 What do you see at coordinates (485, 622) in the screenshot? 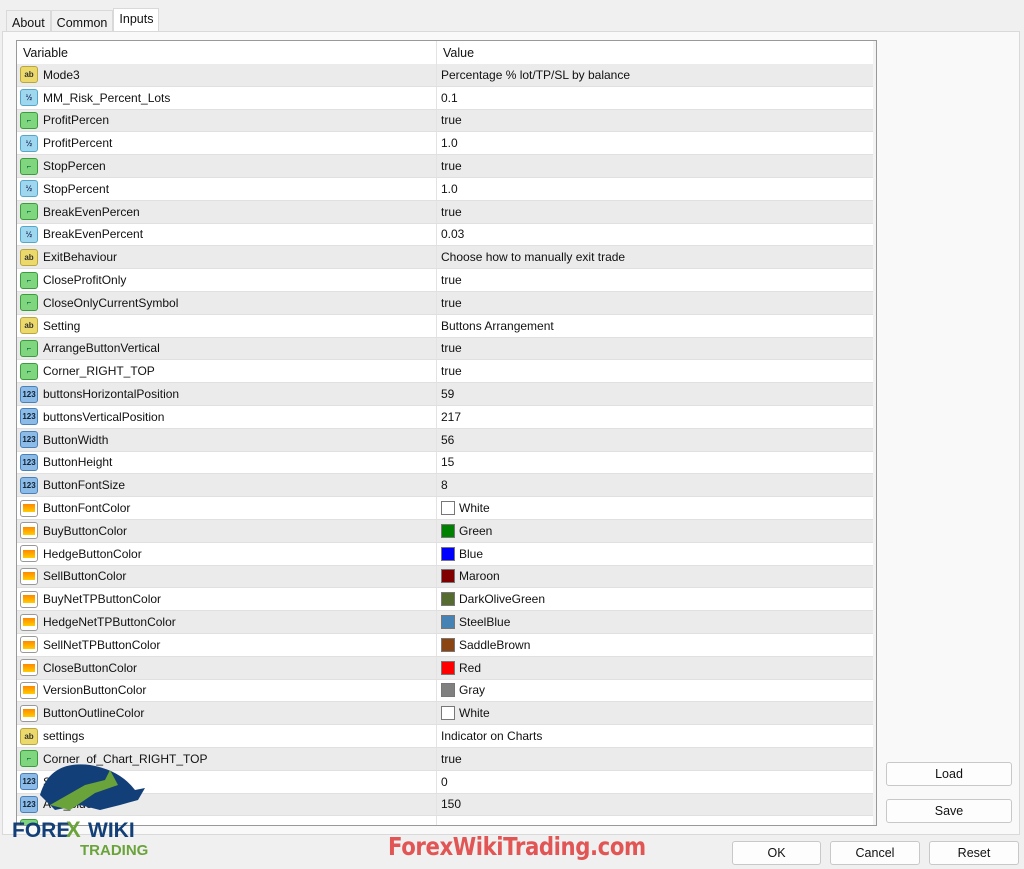
I see `value-text: SteelBlue` at bounding box center [485, 622].